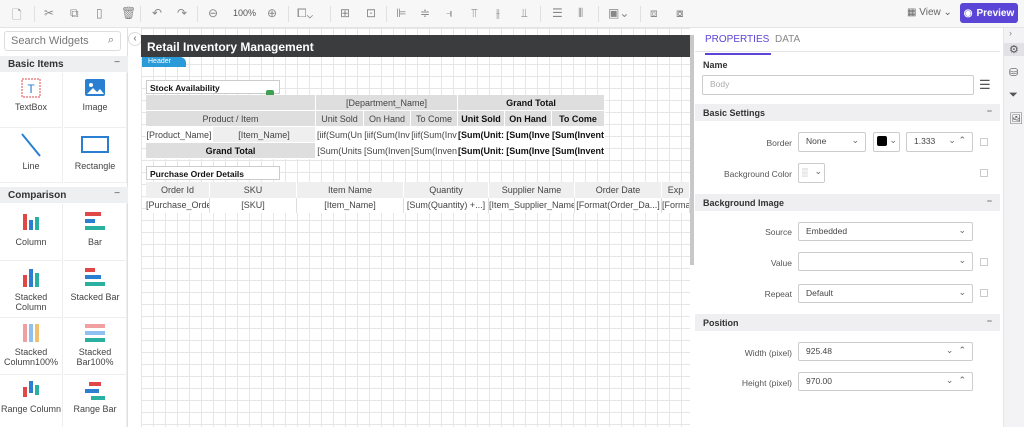 The width and height of the screenshot is (1024, 427). What do you see at coordinates (157, 13) in the screenshot?
I see `undo-icon: ↶` at bounding box center [157, 13].